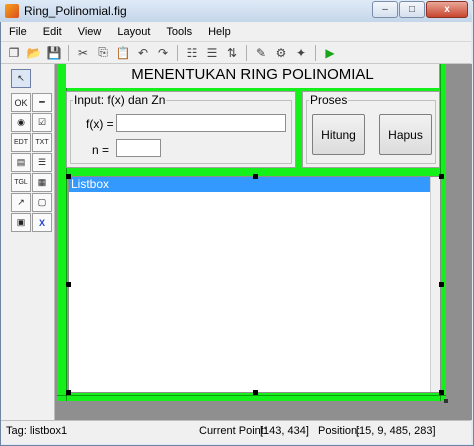  What do you see at coordinates (249, 184) in the screenshot?
I see `listbox-selected-item: Listbox` at bounding box center [249, 184].